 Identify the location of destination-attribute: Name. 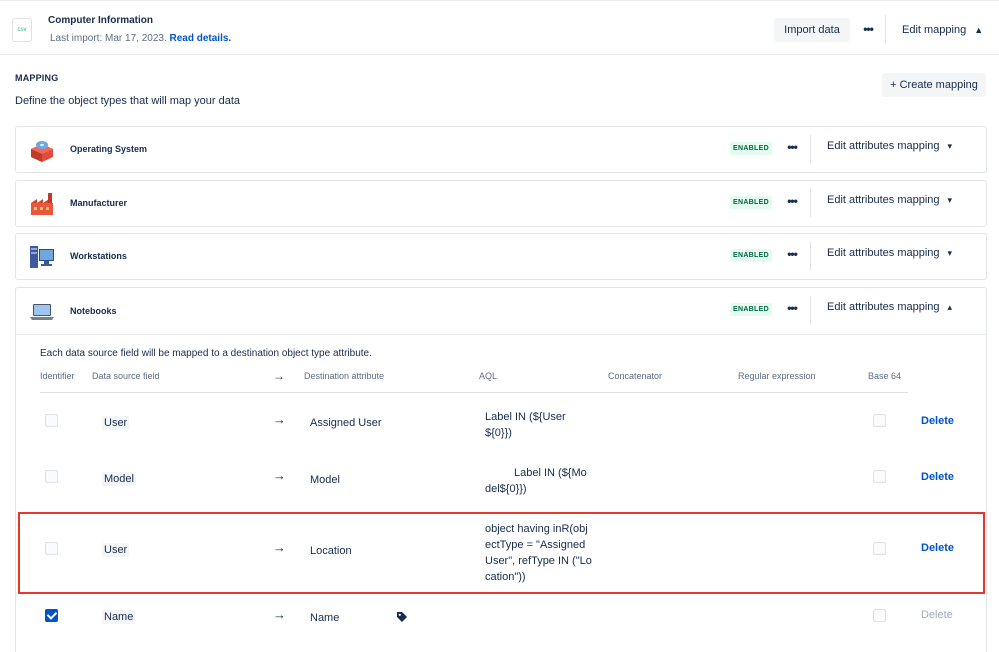
(325, 618).